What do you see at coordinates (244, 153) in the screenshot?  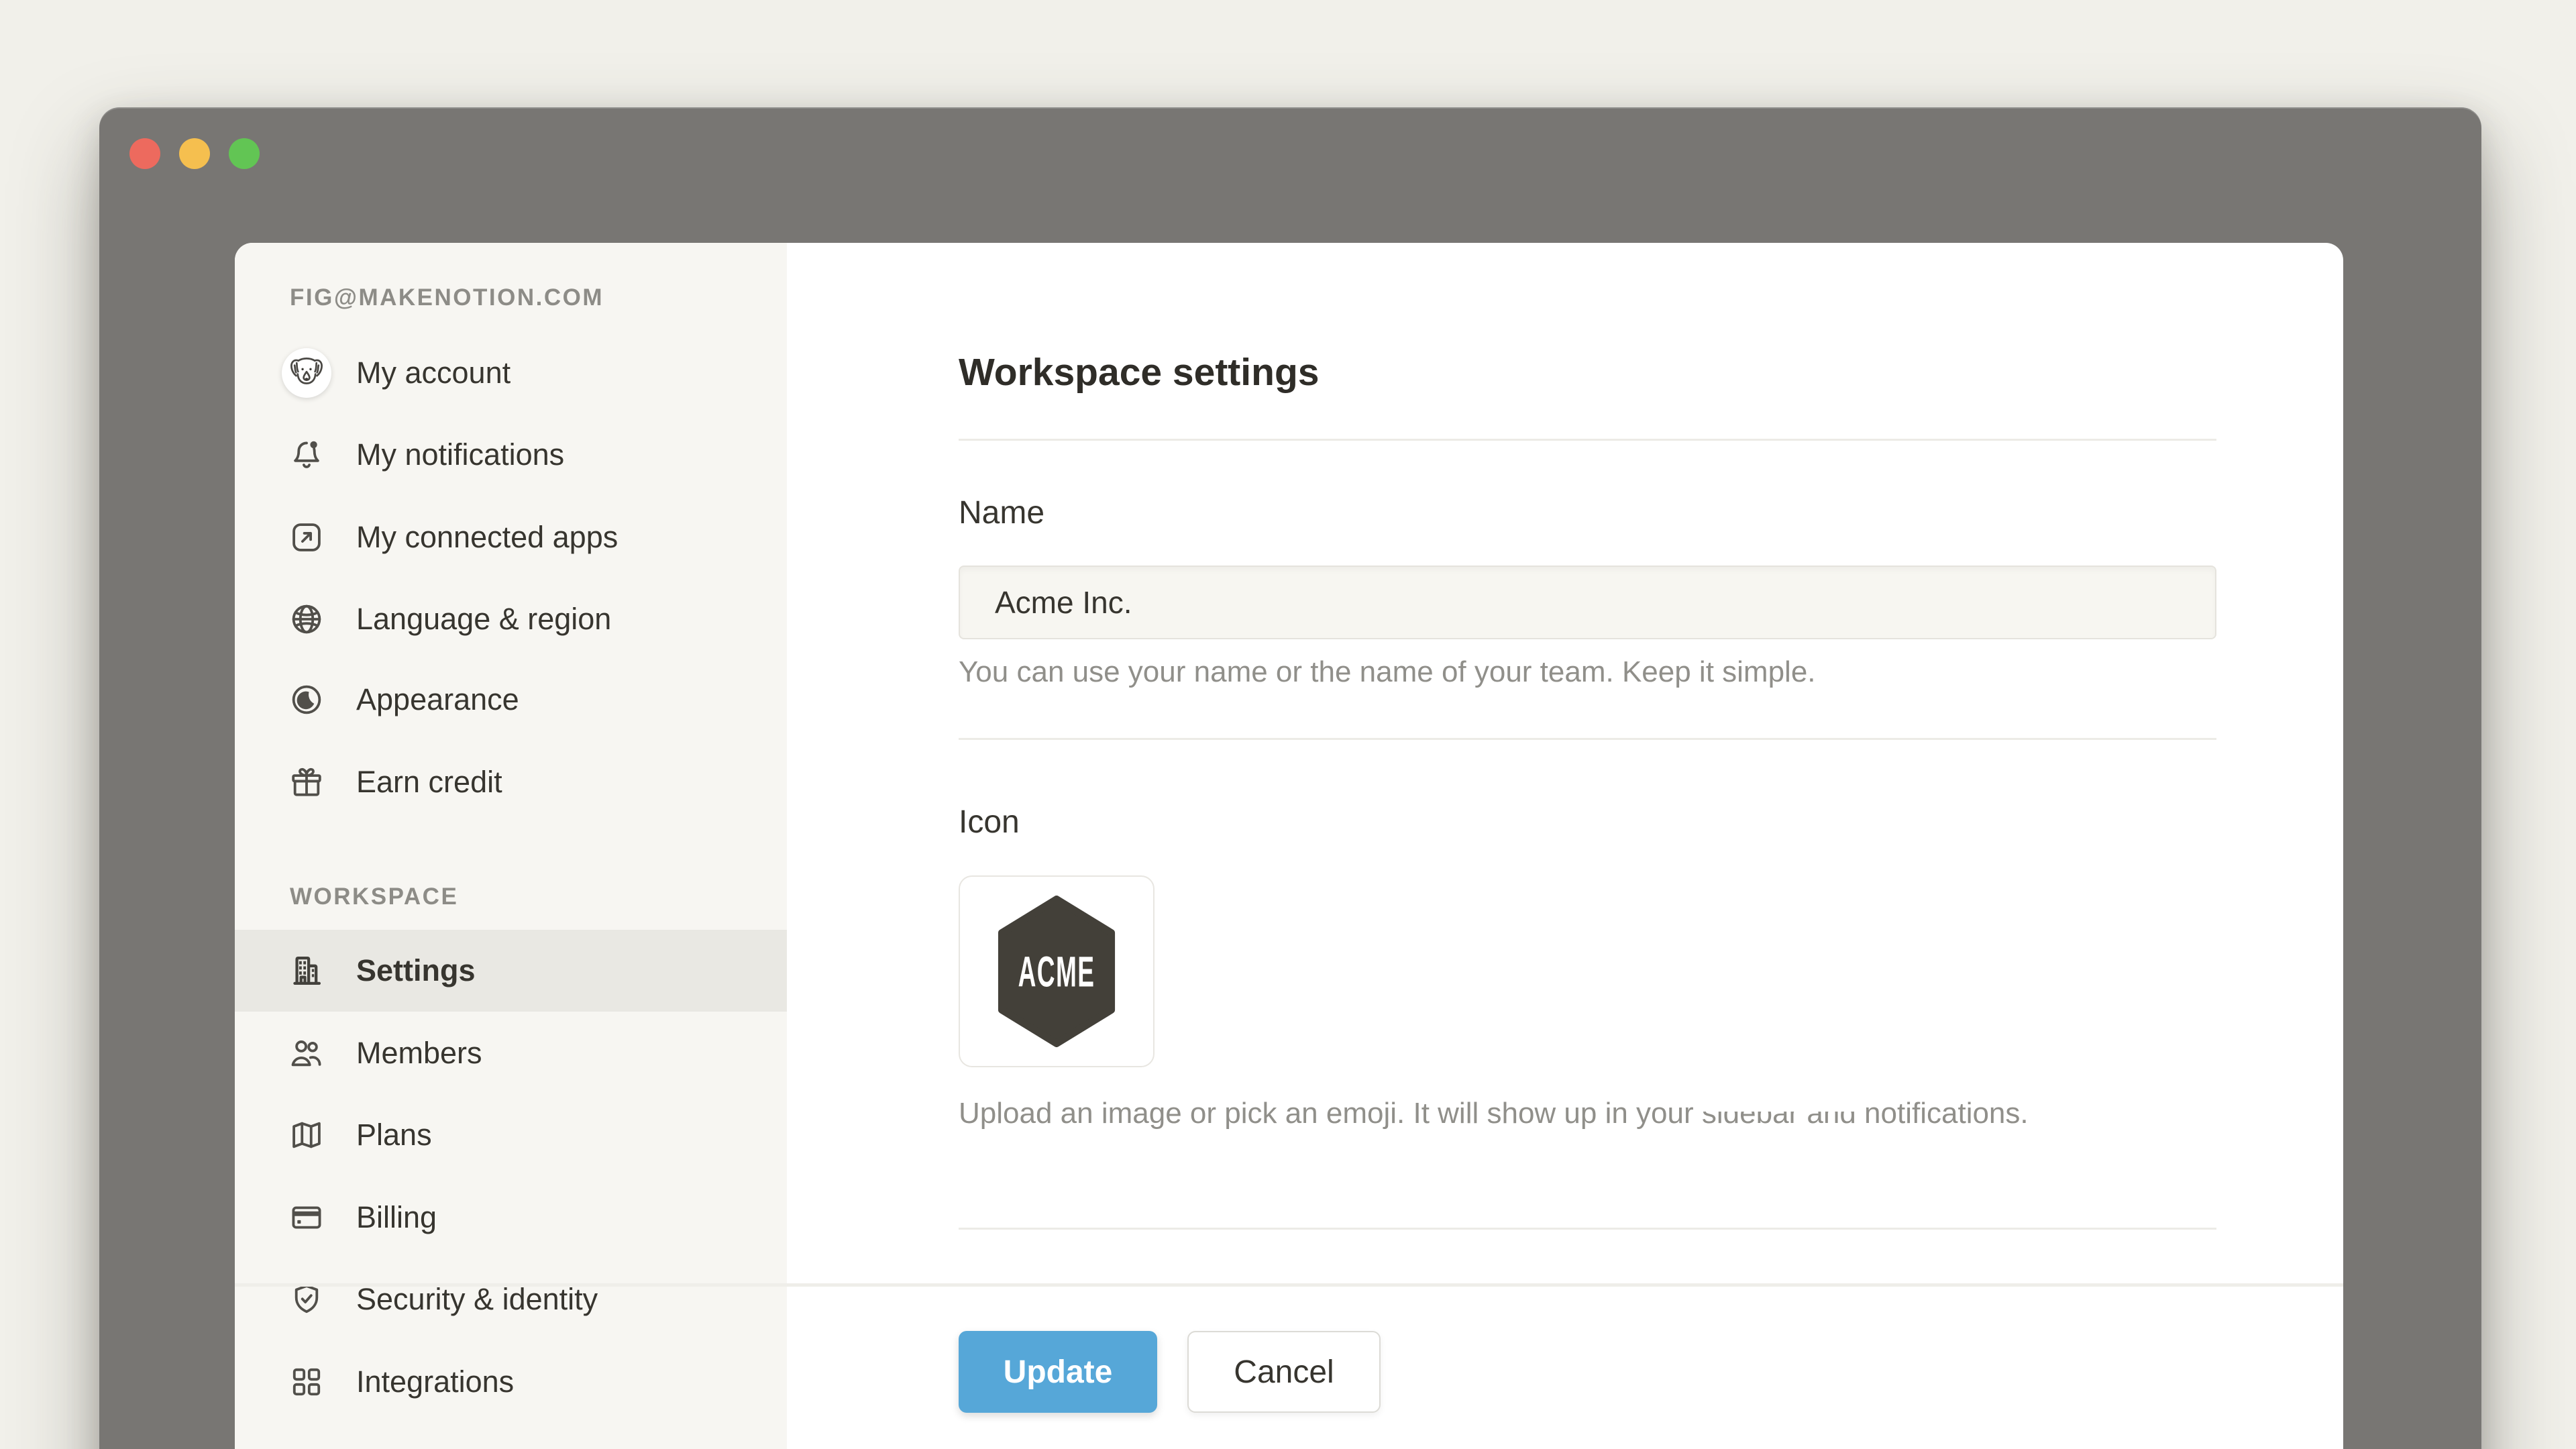 I see `zoom-window-button` at bounding box center [244, 153].